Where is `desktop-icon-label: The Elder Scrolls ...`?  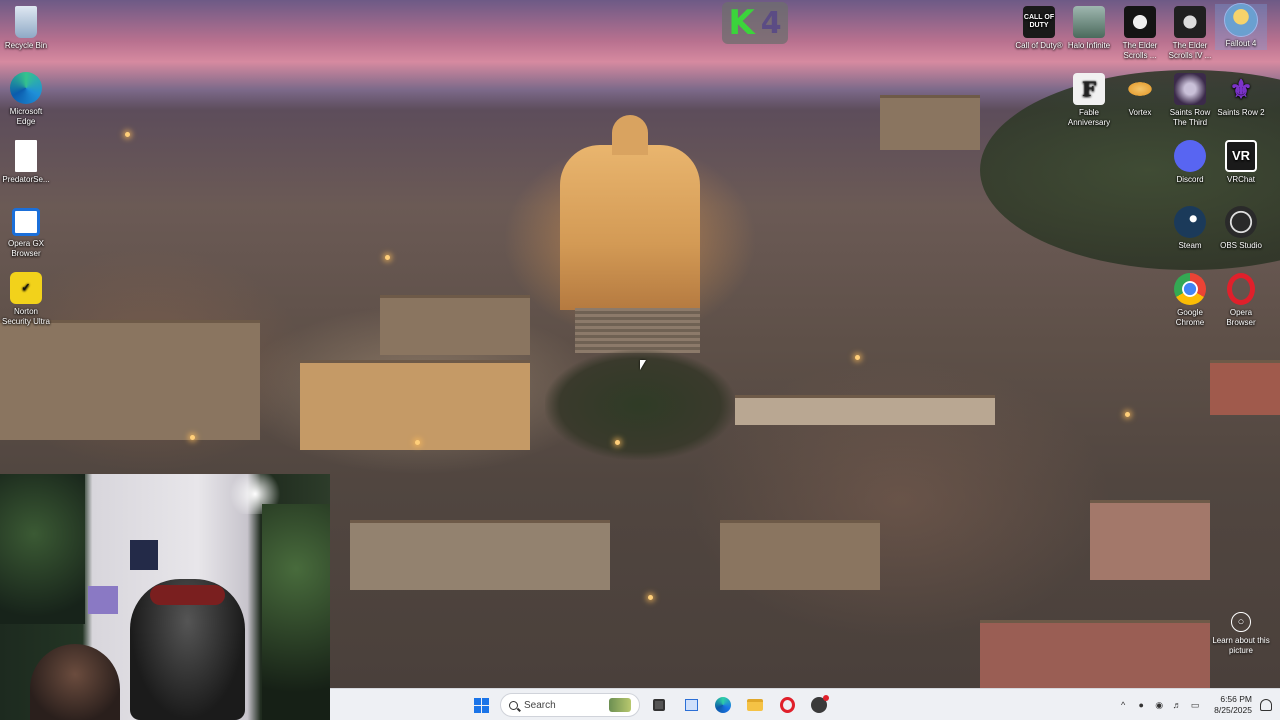 desktop-icon-label: The Elder Scrolls ... is located at coordinates (1140, 50).